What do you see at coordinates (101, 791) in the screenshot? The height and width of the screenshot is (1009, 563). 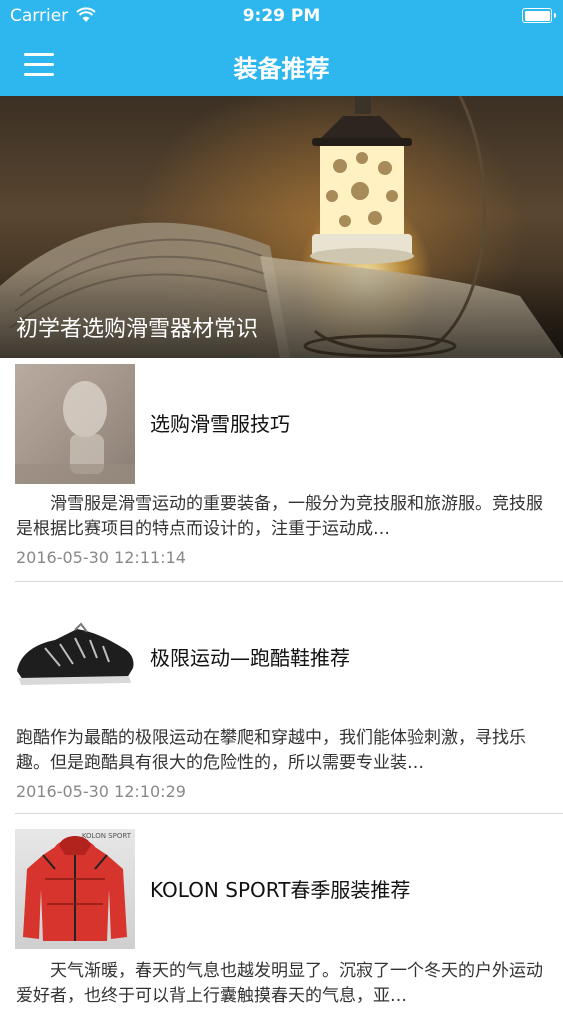 I see `article-date: 2016-05-30 12:10:29` at bounding box center [101, 791].